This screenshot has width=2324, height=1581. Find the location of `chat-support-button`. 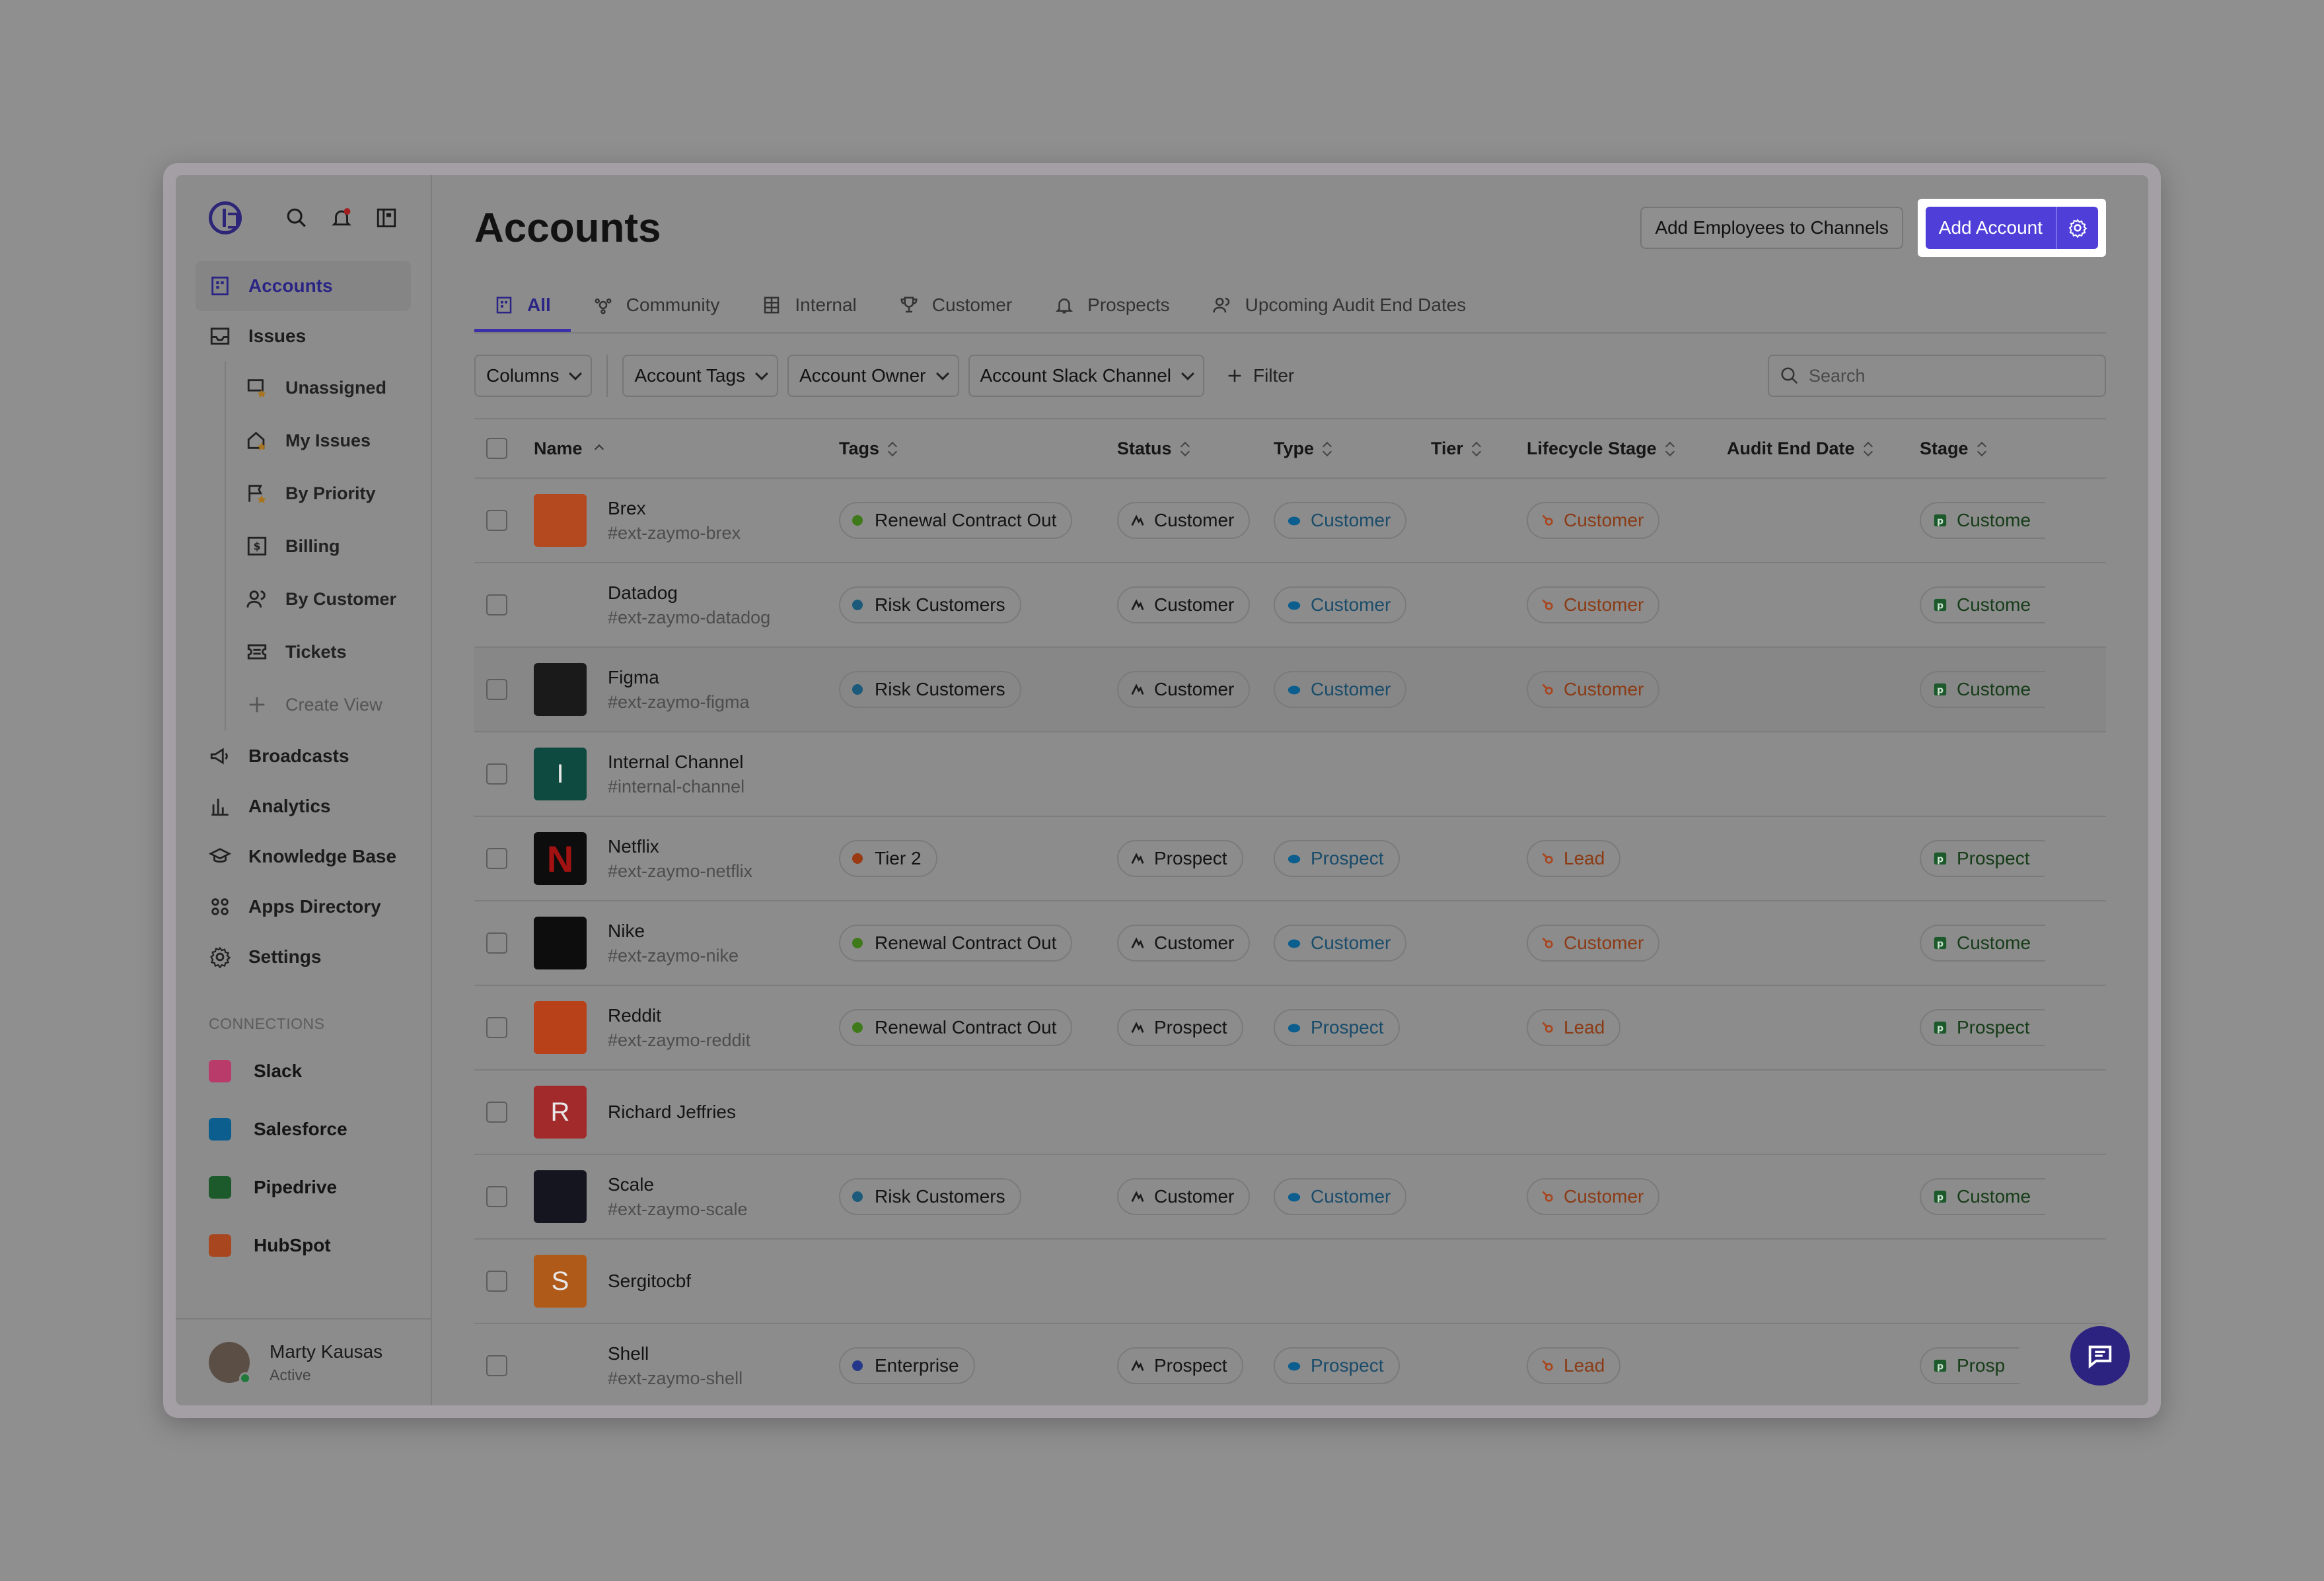

chat-support-button is located at coordinates (2100, 1356).